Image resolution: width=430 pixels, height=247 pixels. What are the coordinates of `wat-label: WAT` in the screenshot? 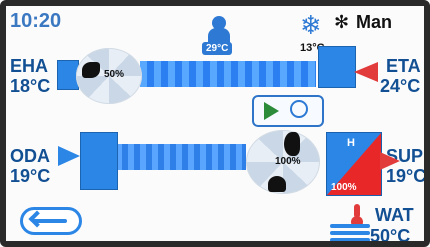 It's located at (394, 215).